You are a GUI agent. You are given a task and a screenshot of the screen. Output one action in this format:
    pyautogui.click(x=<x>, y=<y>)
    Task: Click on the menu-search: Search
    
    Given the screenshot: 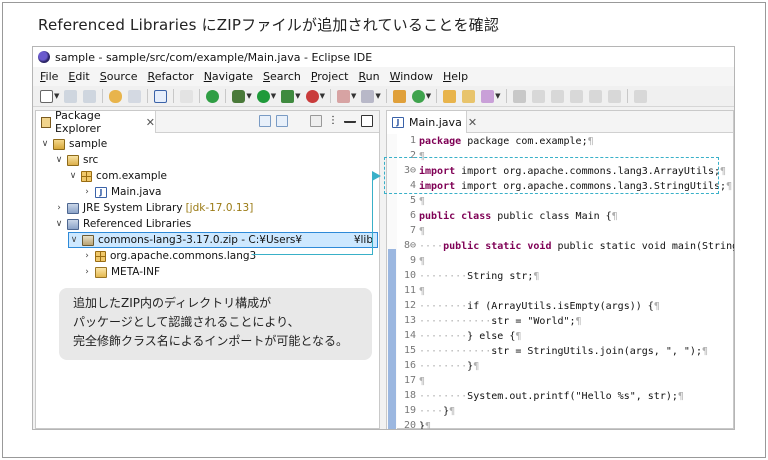 What is the action you would take?
    pyautogui.click(x=282, y=76)
    